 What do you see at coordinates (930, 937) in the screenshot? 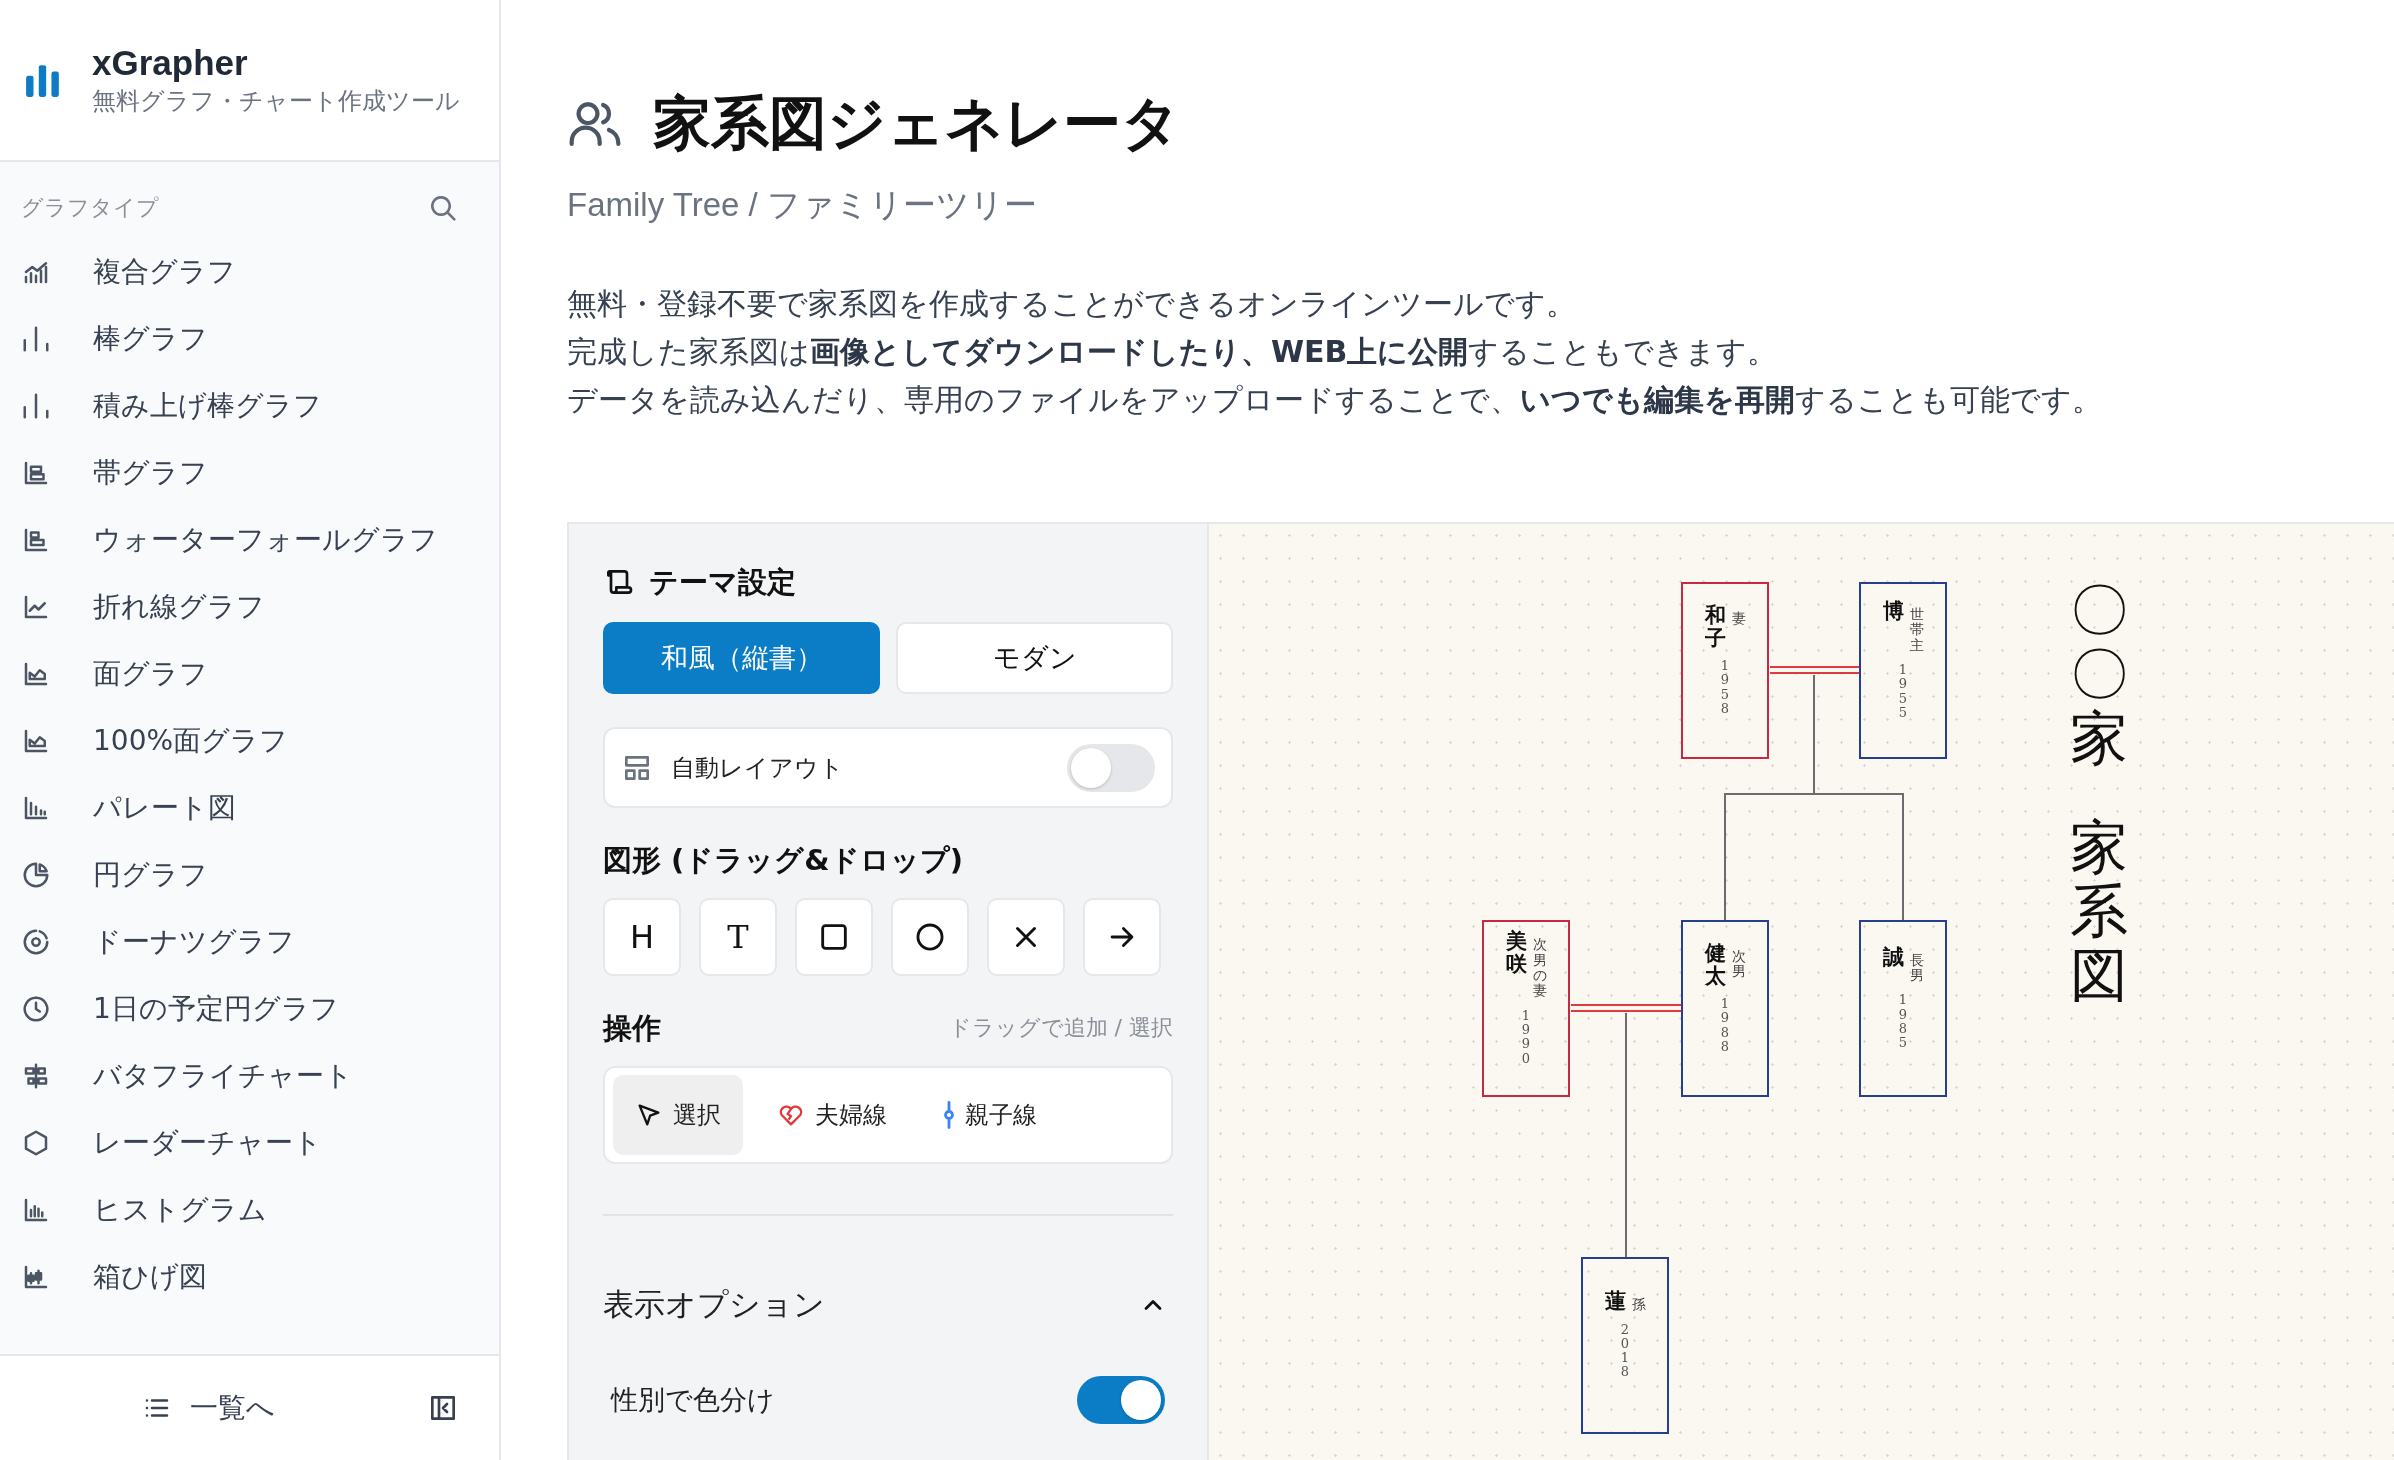
I see `circle-shape-button` at bounding box center [930, 937].